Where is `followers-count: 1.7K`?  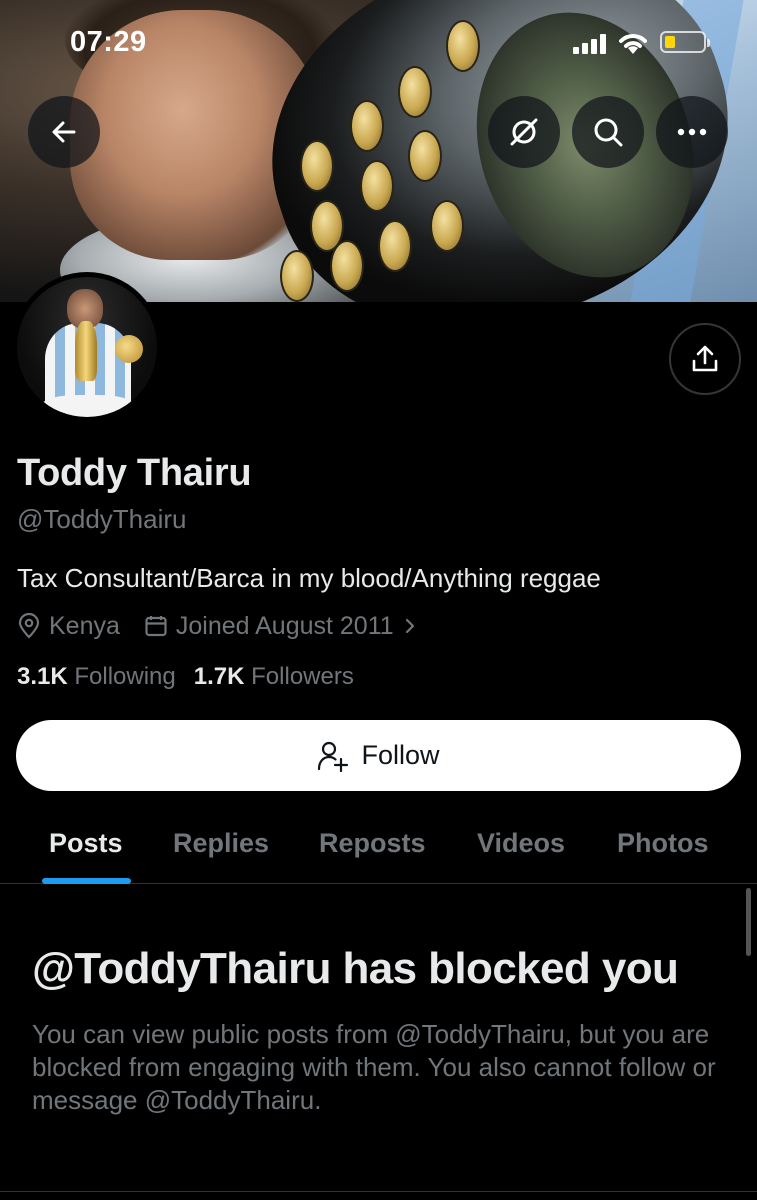
followers-count: 1.7K is located at coordinates (219, 676).